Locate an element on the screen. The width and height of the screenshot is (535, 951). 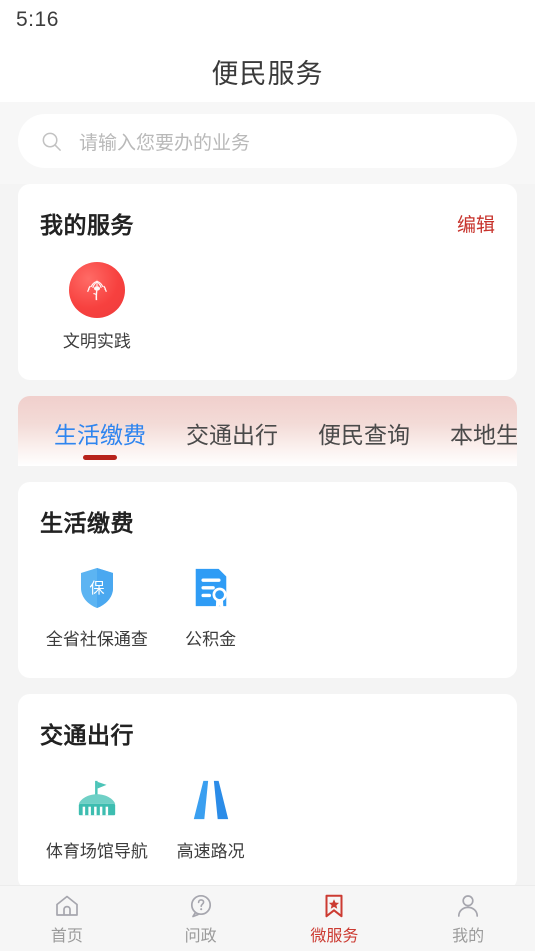
section-title: 交通出行 is located at coordinates (87, 735).